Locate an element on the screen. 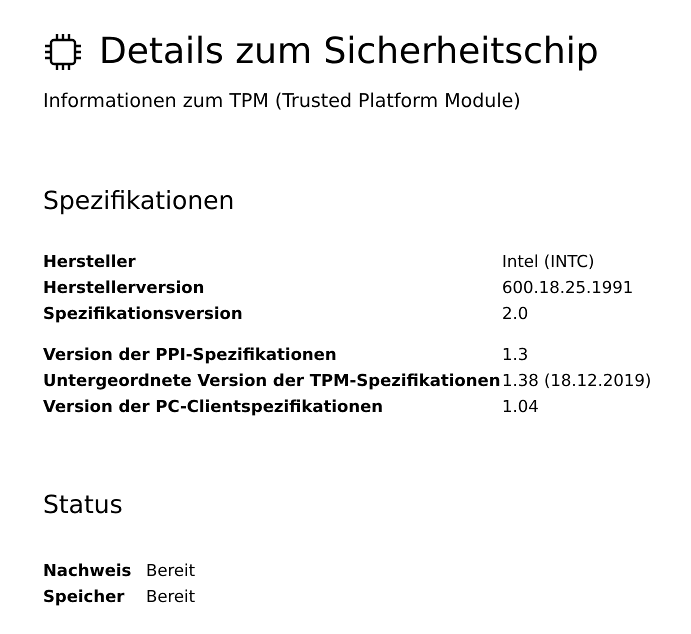  field-value: 1.04 is located at coordinates (520, 407).